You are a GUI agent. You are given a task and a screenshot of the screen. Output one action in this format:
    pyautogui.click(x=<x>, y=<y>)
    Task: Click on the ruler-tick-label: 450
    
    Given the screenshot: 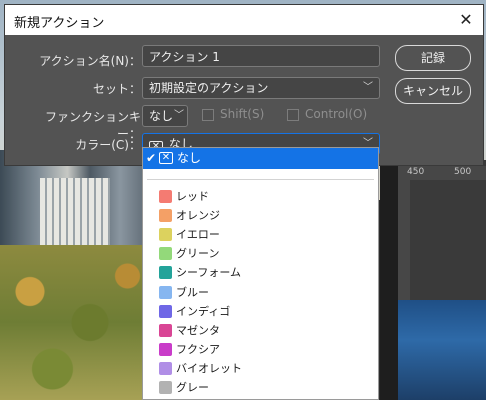 What is the action you would take?
    pyautogui.click(x=416, y=172)
    